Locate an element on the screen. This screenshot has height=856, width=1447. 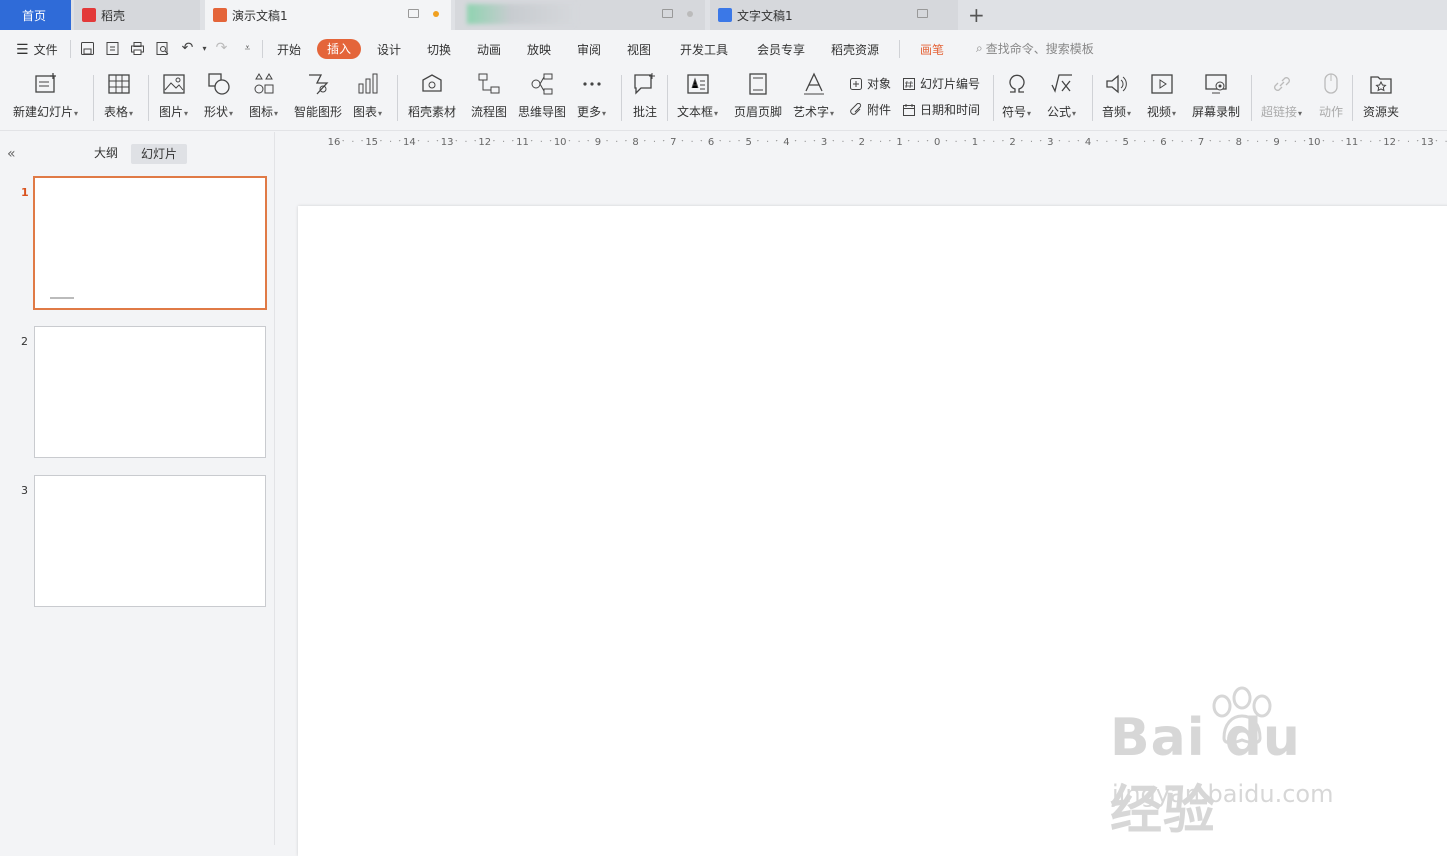
symbol-button: 符号▾ is located at coordinates (1016, 95).